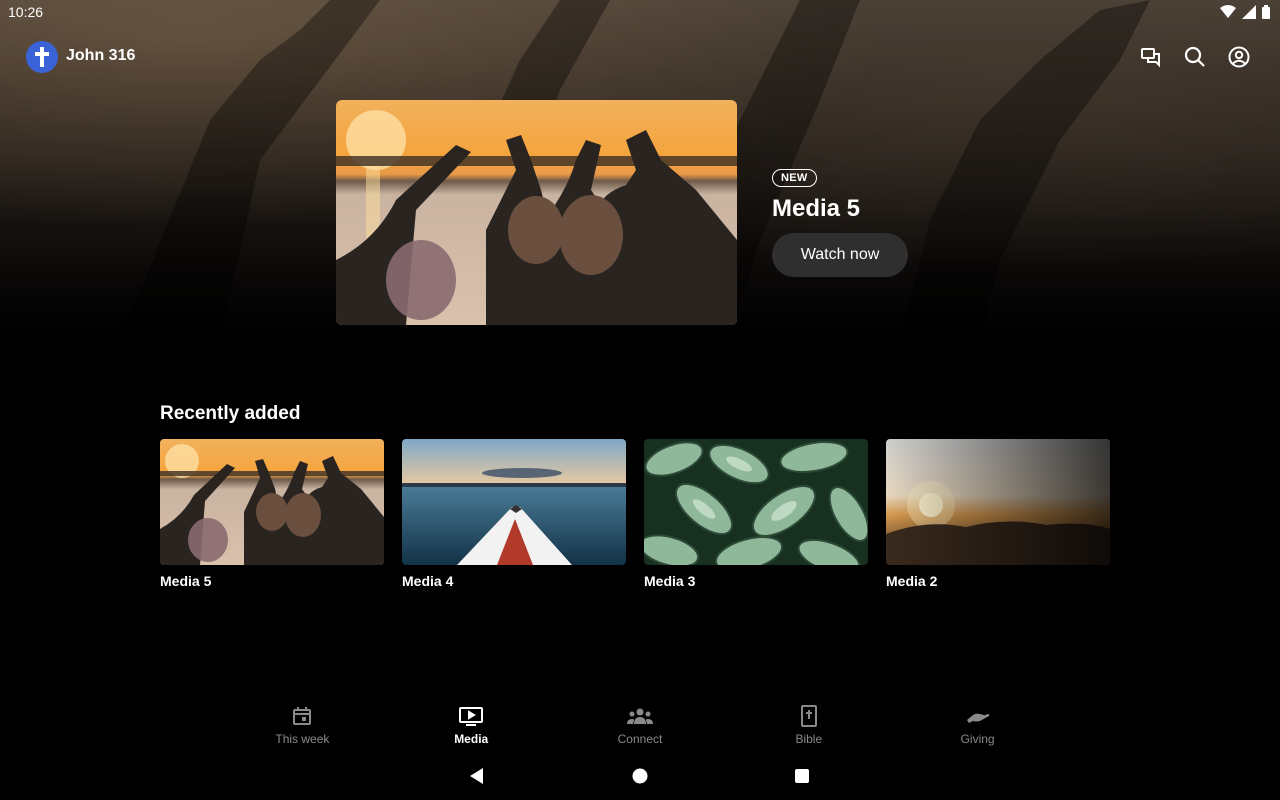 The image size is (1280, 800). I want to click on media-card: Media 5, so click(272, 514).